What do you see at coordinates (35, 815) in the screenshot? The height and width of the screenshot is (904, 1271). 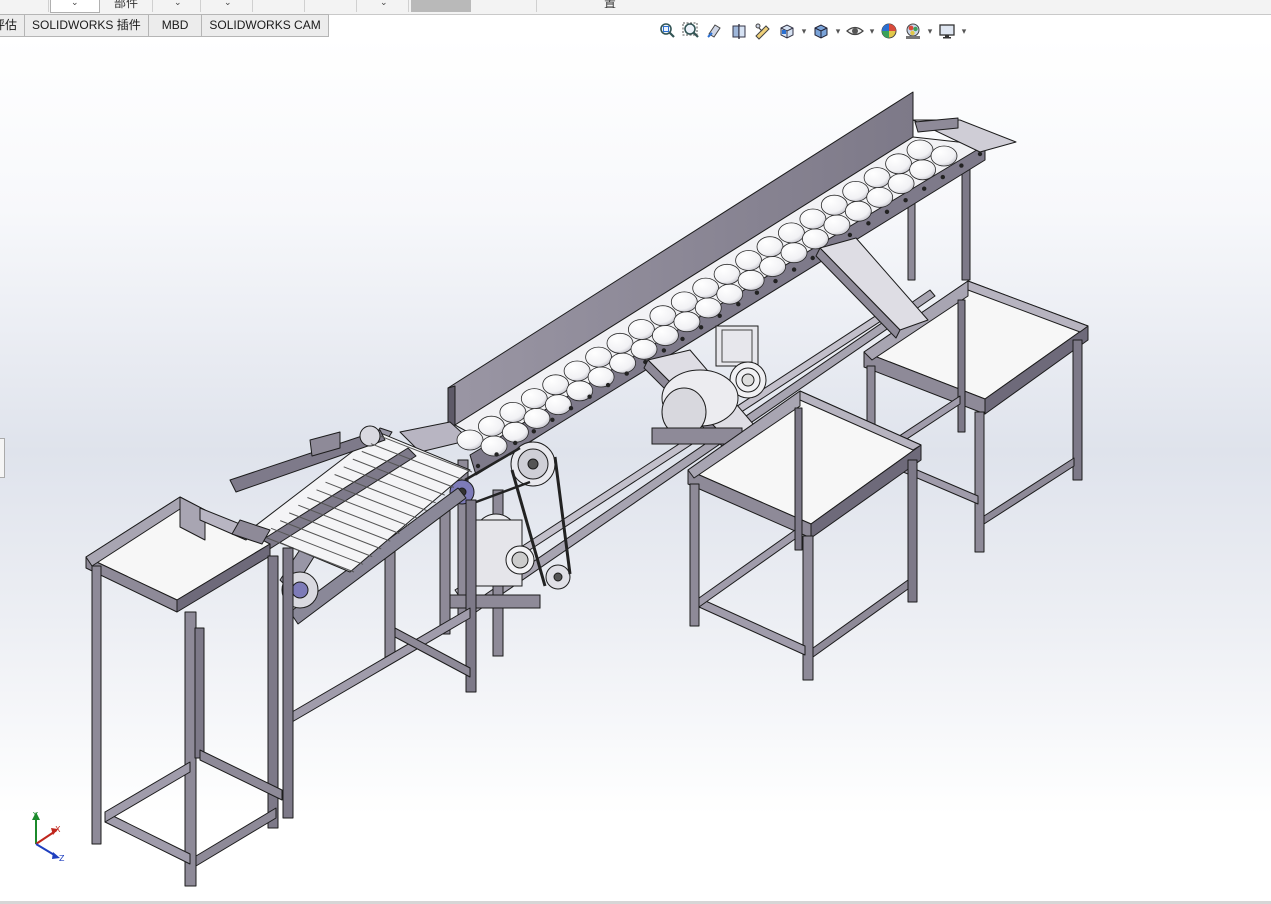 I see `triad-y-label: Y` at bounding box center [35, 815].